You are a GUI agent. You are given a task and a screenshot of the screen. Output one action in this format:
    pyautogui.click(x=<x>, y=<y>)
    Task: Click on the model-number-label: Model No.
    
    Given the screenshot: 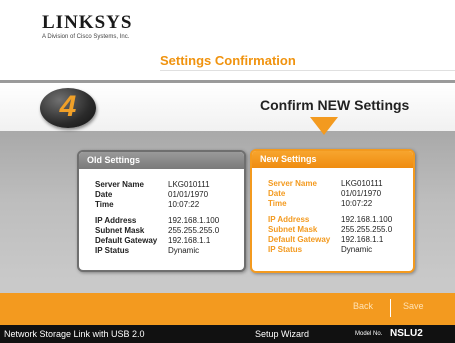 What is the action you would take?
    pyautogui.click(x=369, y=334)
    